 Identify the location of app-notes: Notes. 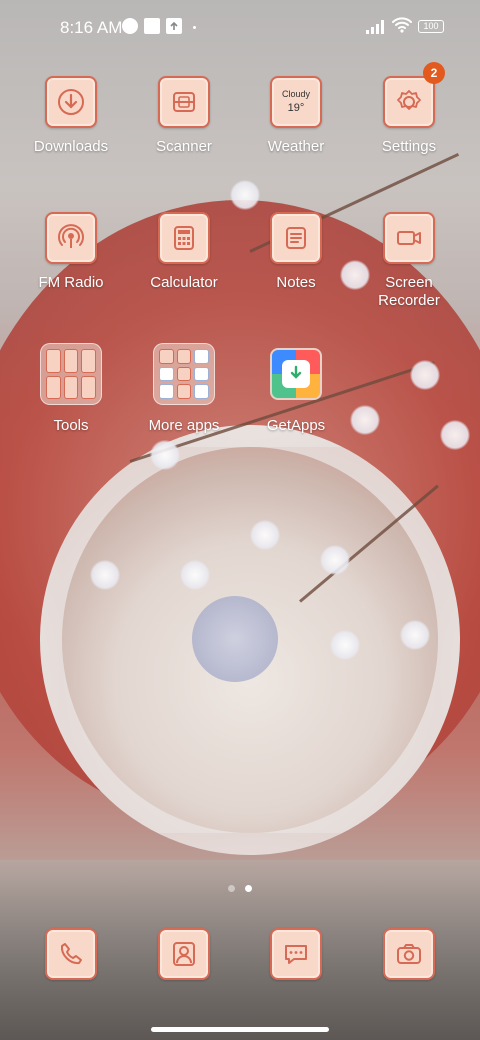
(296, 252).